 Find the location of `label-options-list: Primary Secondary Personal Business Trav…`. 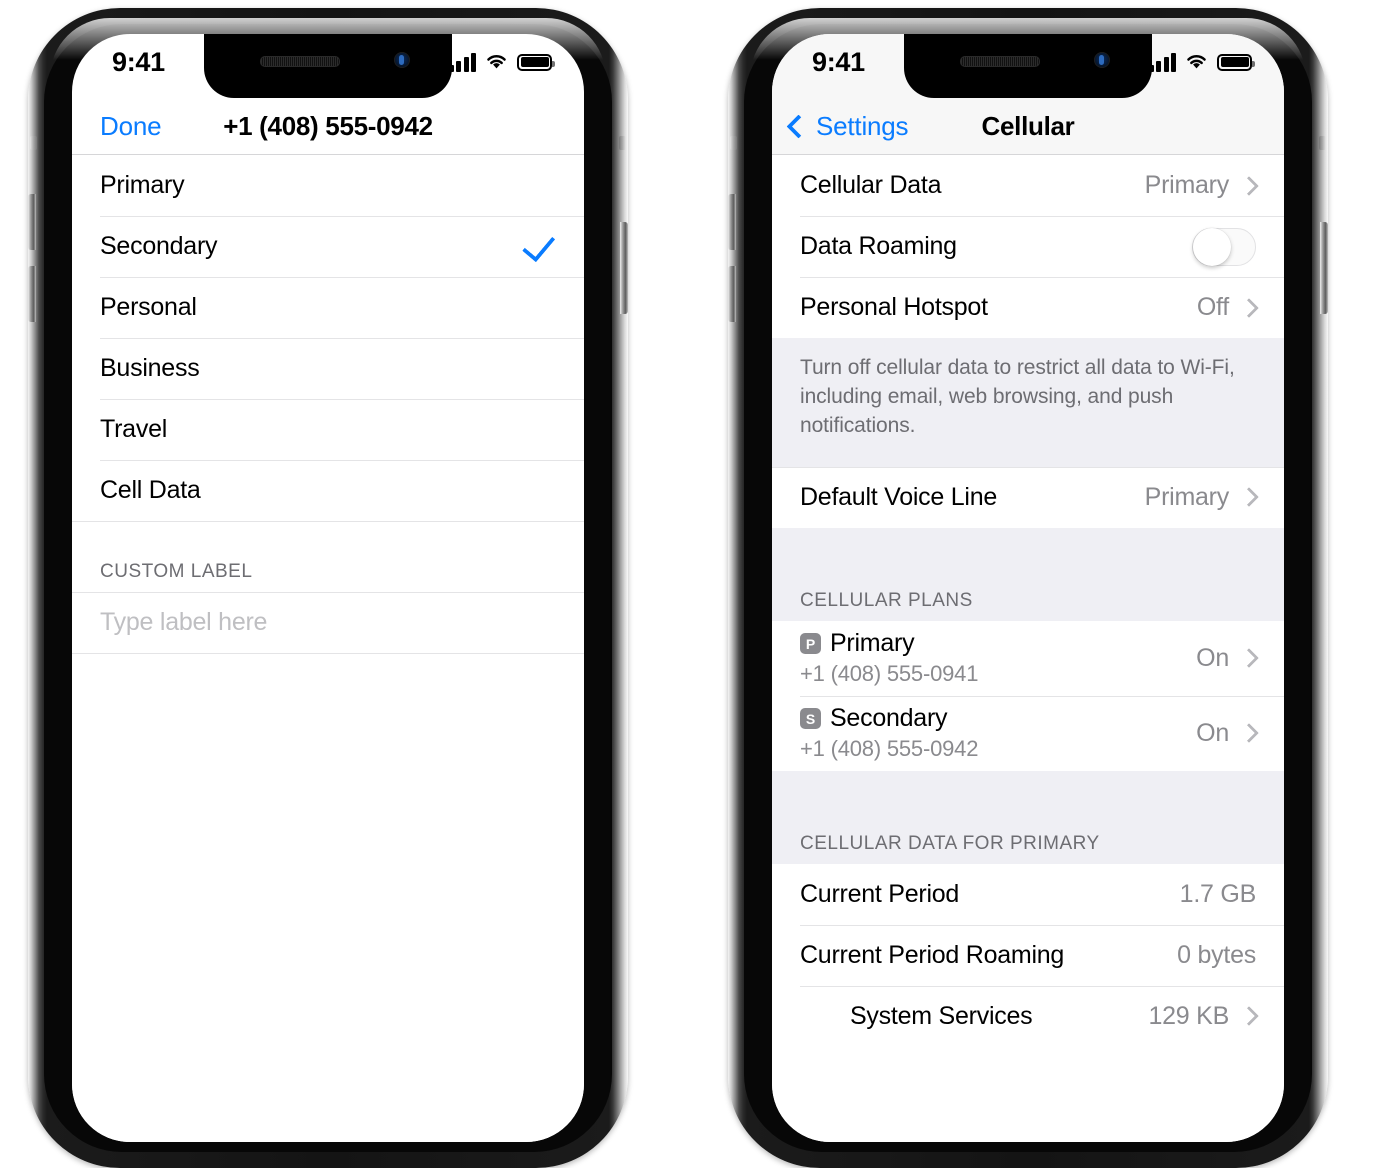

label-options-list: Primary Secondary Personal Business Trav… is located at coordinates (328, 338).